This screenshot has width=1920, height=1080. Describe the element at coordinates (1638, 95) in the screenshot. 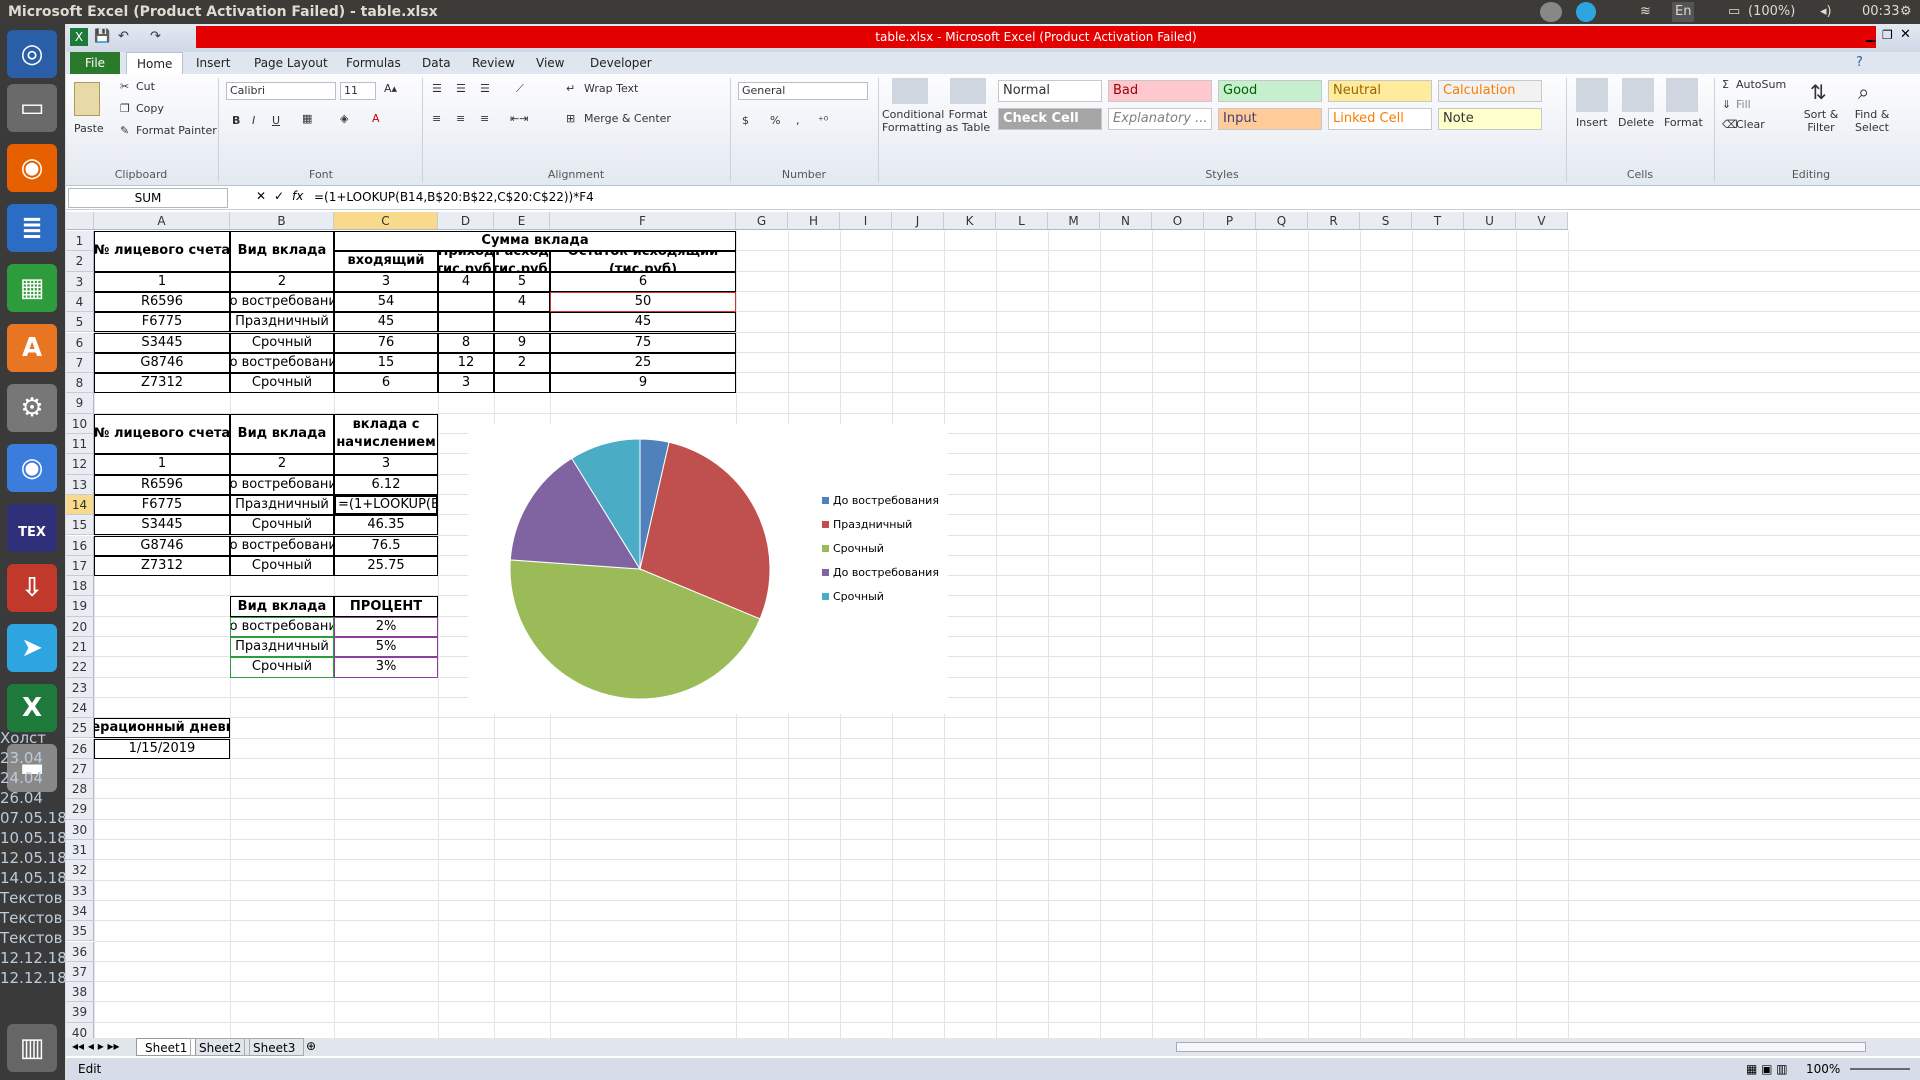

I see `delete-cells-icon` at that location.